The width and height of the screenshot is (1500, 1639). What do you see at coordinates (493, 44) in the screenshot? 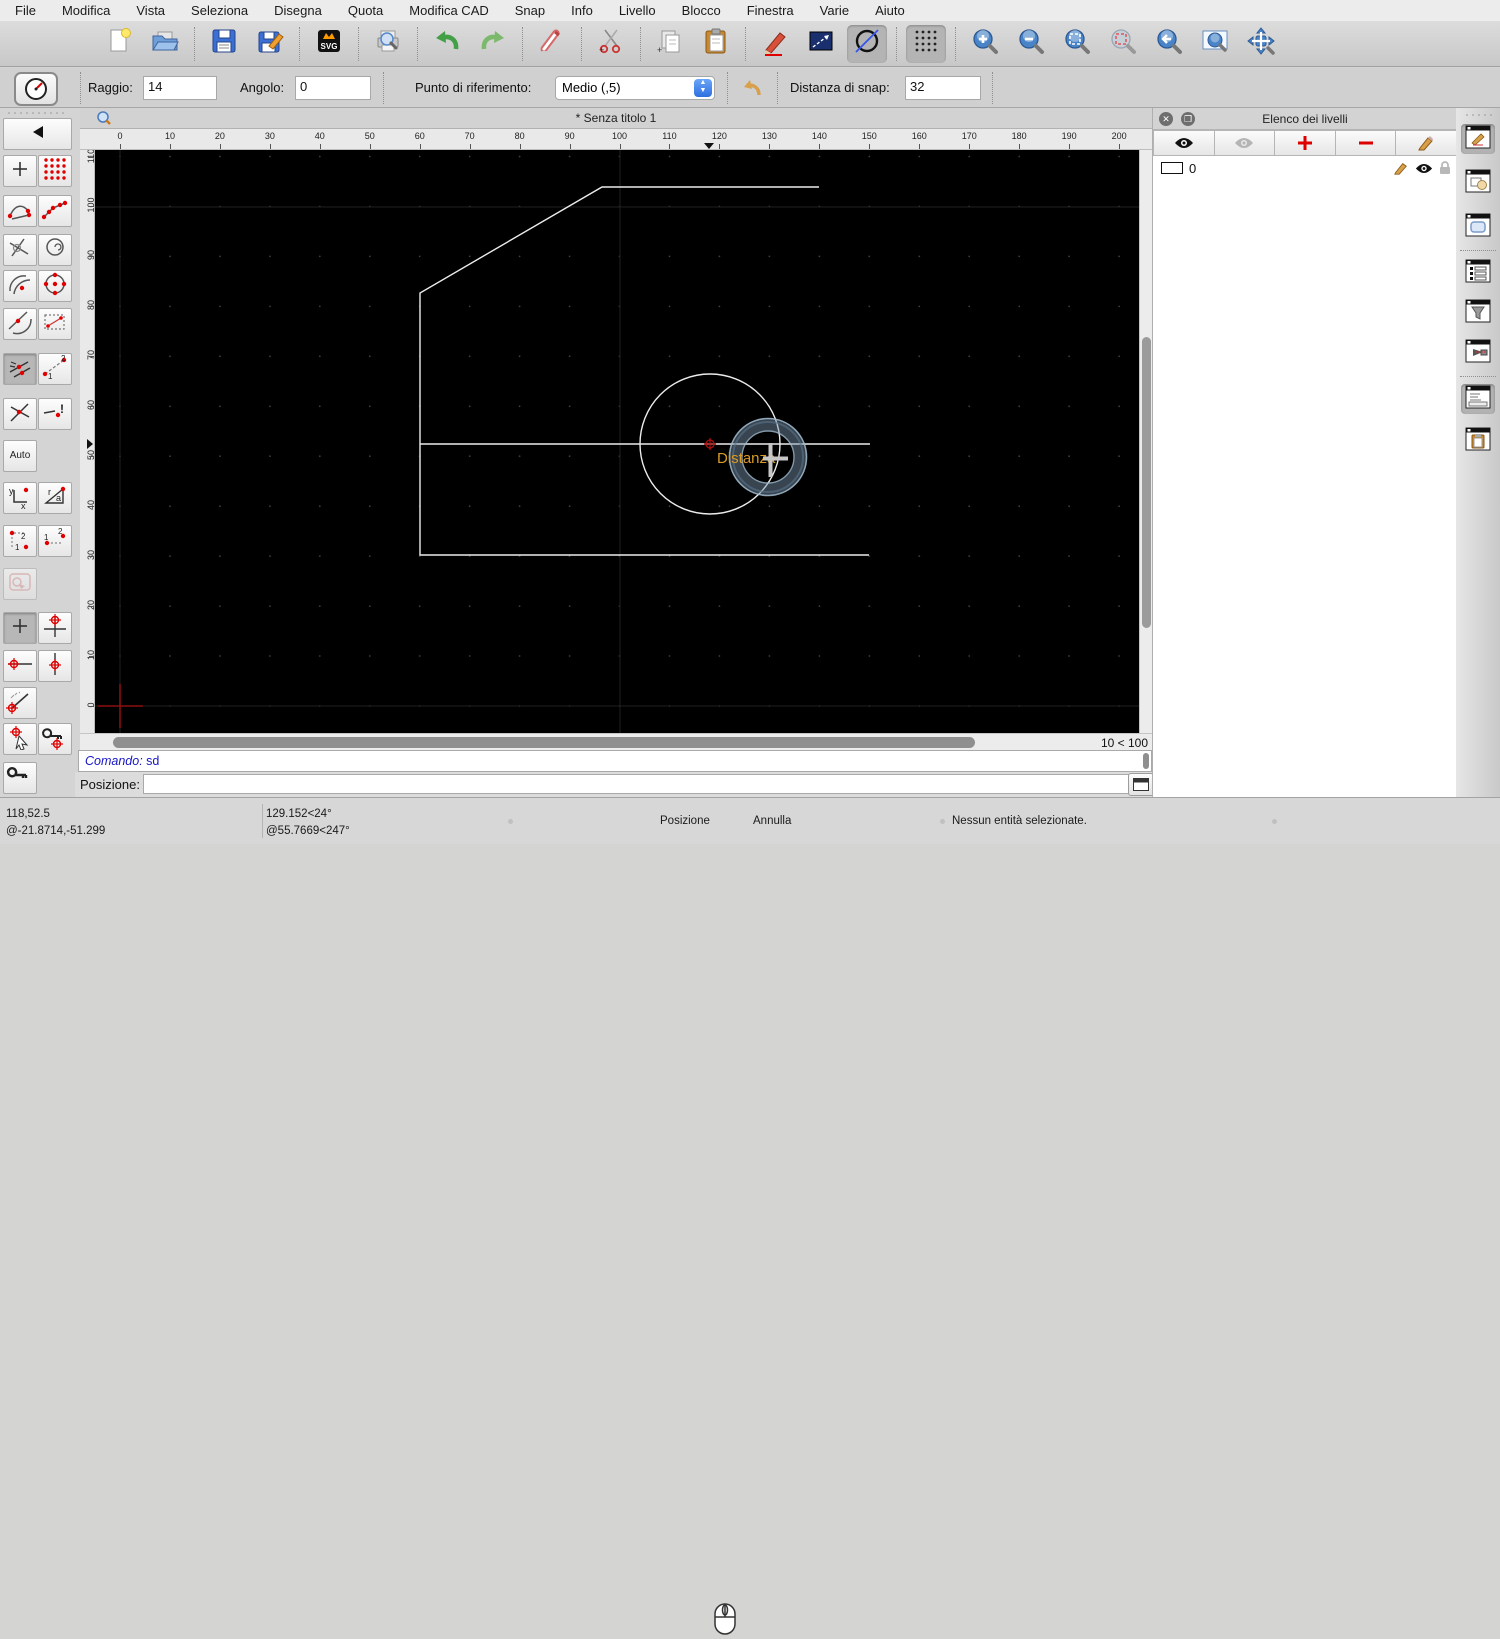
I see `redo-button` at bounding box center [493, 44].